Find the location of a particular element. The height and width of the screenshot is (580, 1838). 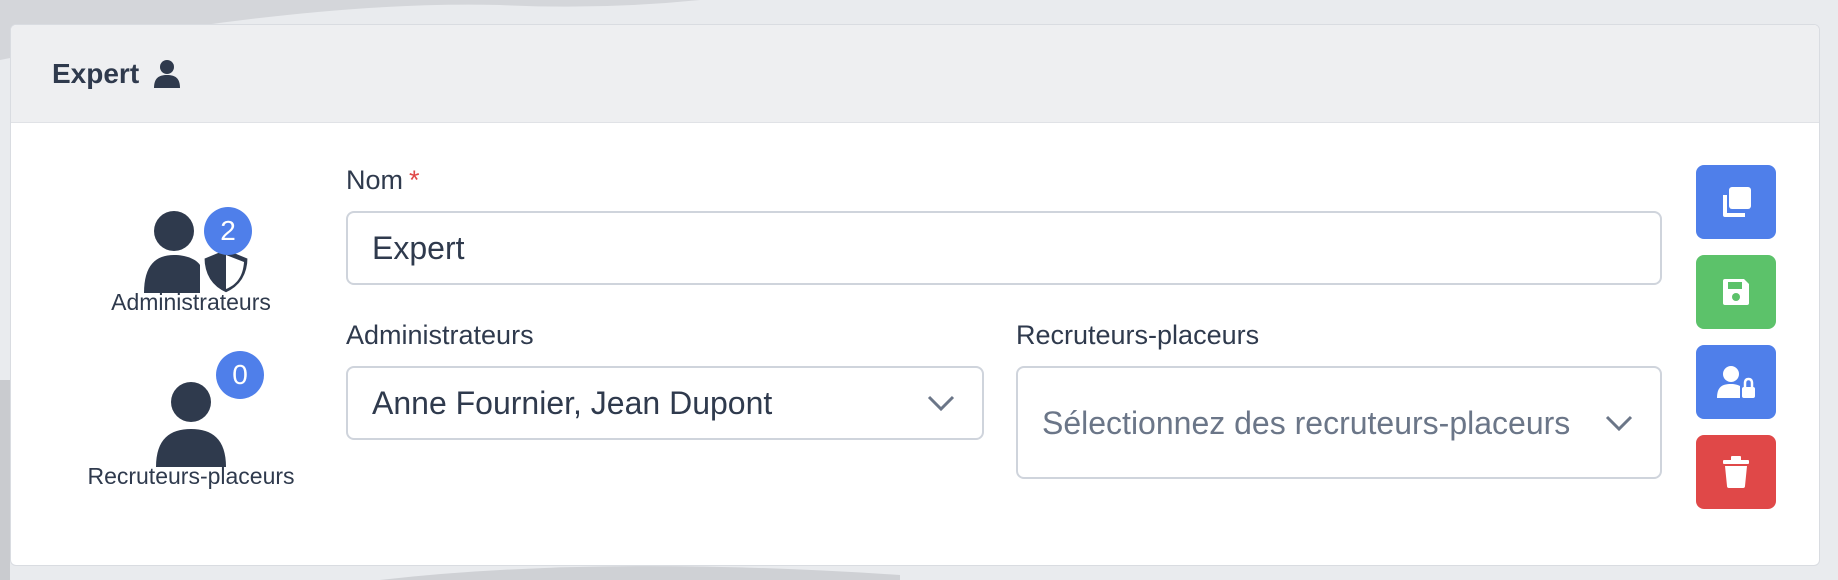

save-button is located at coordinates (1736, 292).